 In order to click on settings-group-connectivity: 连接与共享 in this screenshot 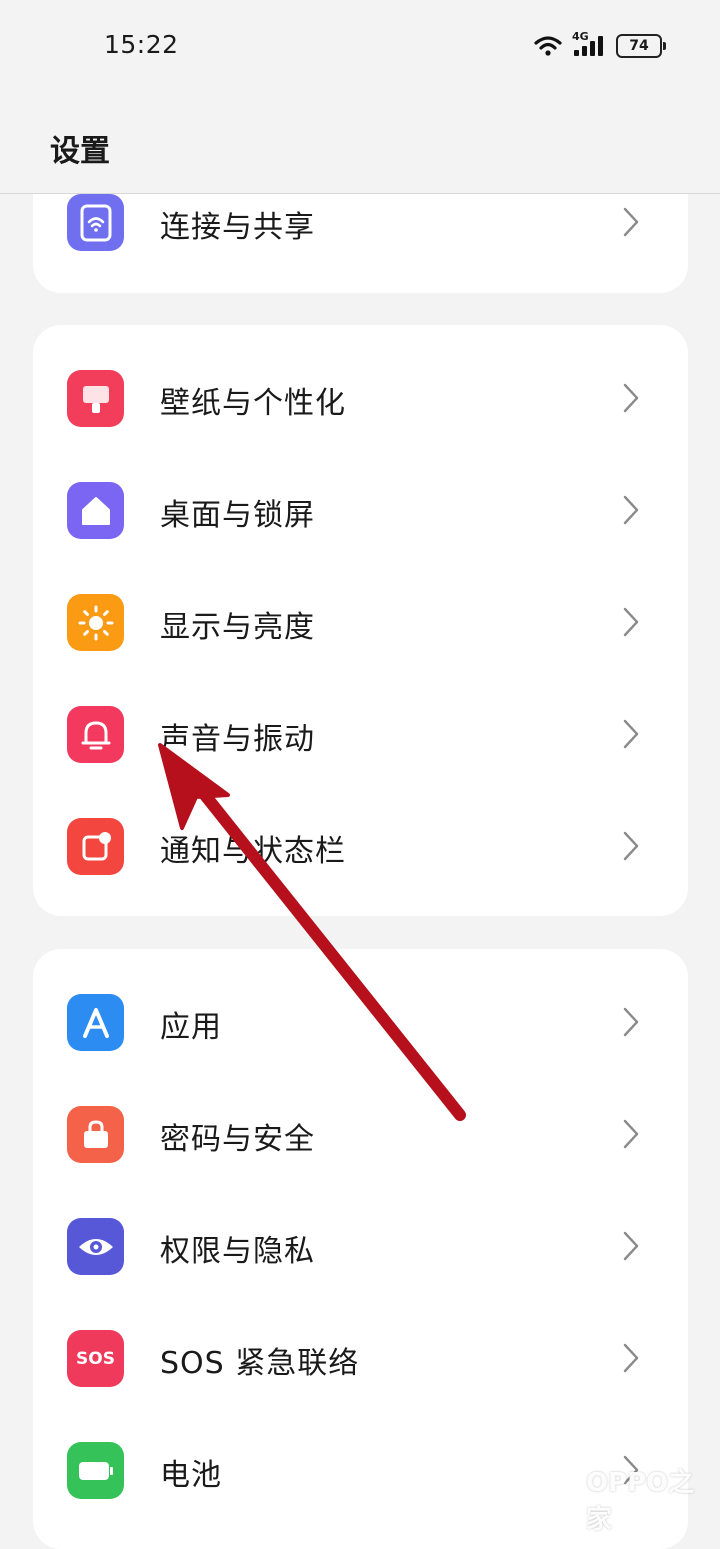, I will do `click(360, 243)`.